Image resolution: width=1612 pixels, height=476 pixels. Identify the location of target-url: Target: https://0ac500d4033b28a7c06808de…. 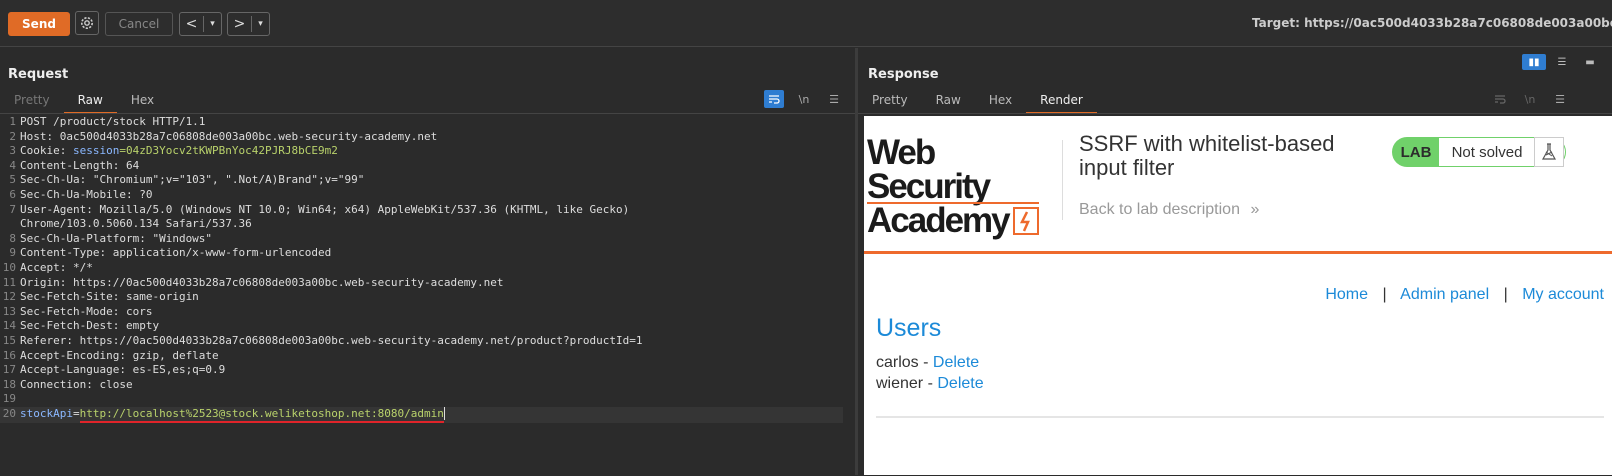
(1432, 23).